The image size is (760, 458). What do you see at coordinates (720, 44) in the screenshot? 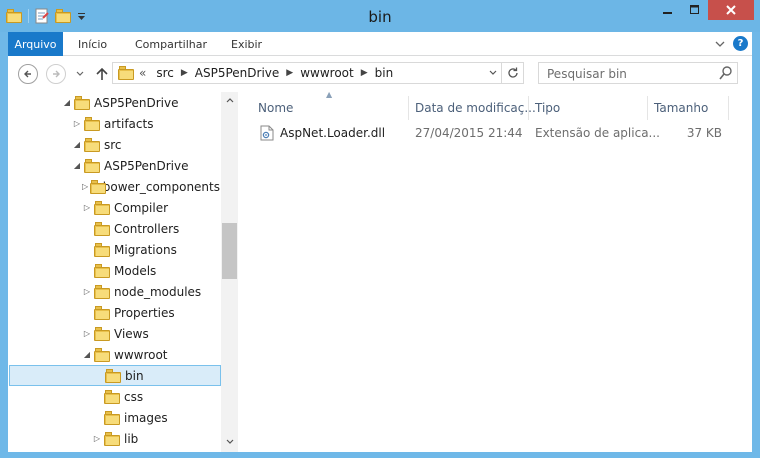
I see `expand-ribbon-icon` at bounding box center [720, 44].